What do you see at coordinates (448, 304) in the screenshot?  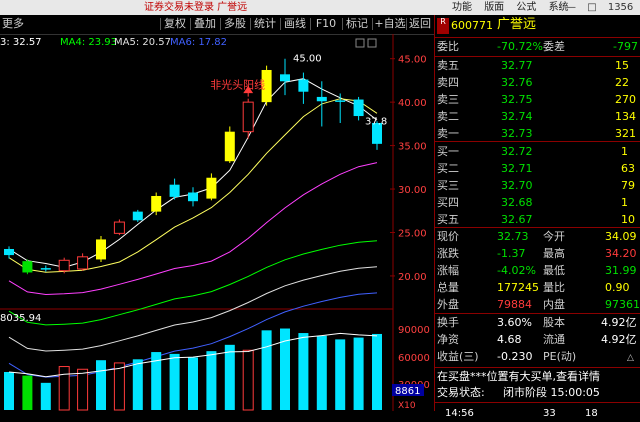 I see `stat-label: 外盘` at bounding box center [448, 304].